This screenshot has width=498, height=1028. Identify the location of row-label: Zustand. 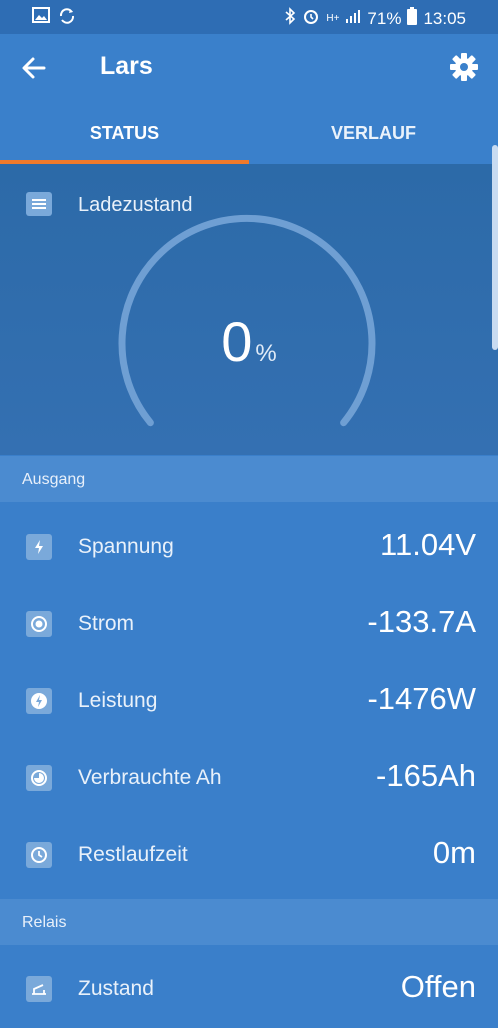
(116, 988).